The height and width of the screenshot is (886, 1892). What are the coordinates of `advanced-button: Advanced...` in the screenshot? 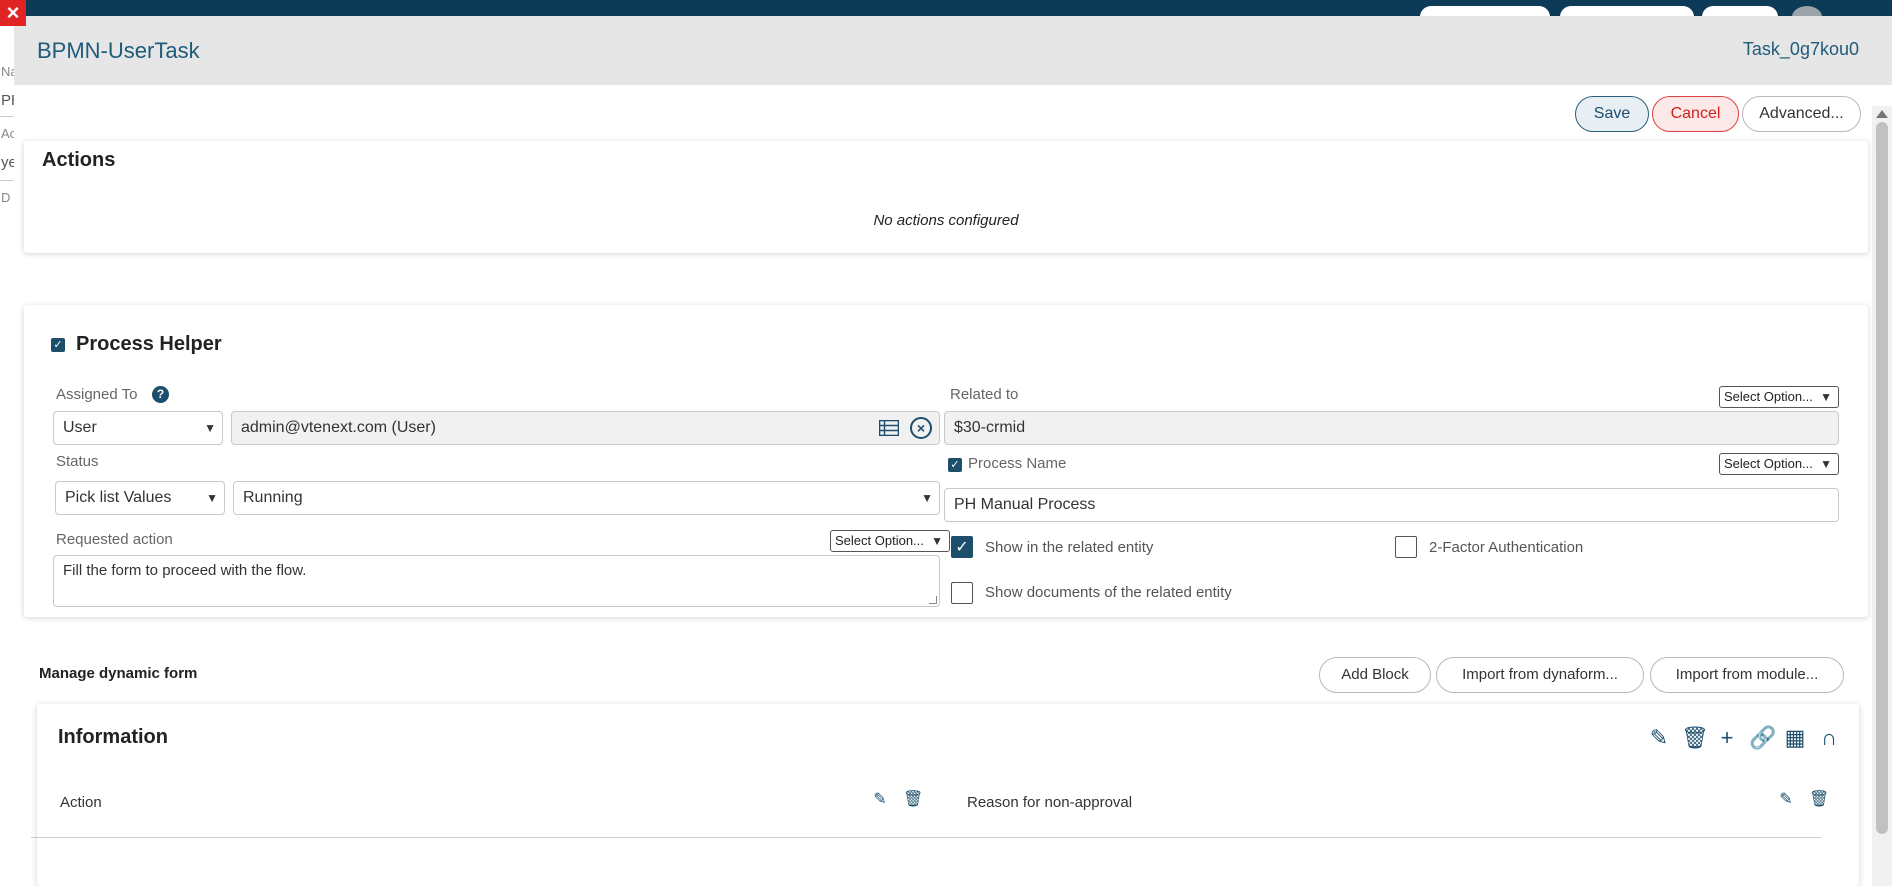 It's located at (1801, 114).